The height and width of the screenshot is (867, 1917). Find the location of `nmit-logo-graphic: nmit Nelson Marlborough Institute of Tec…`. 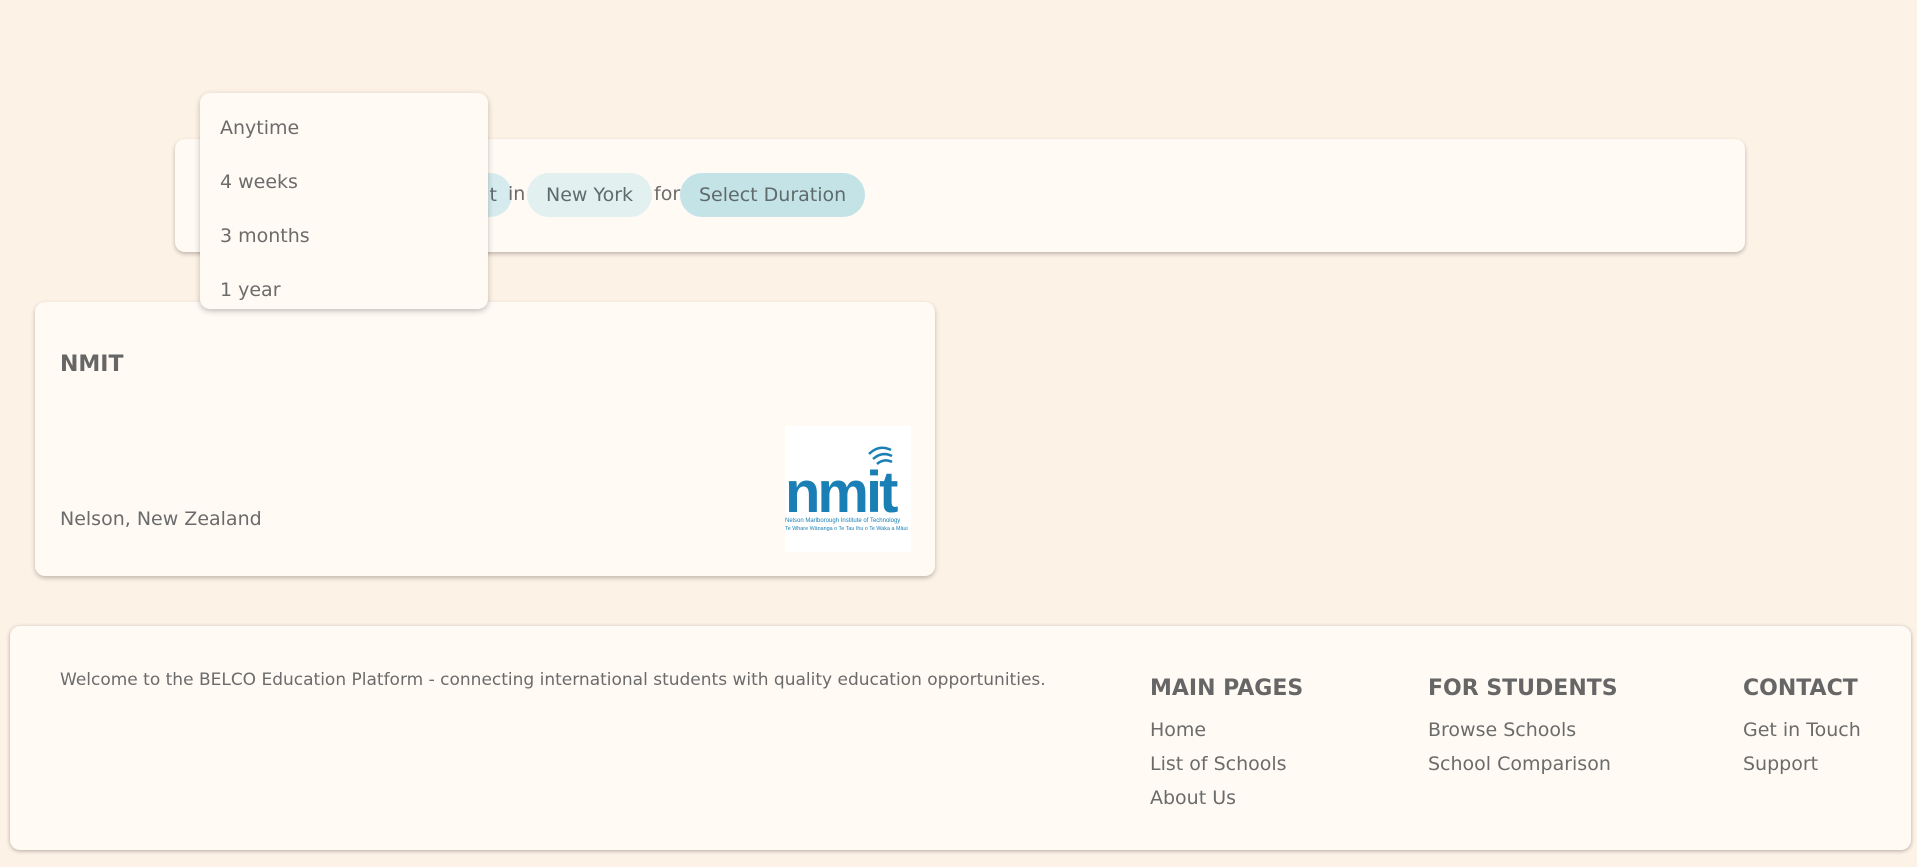

nmit-logo-graphic: nmit Nelson Marlborough Institute of Tec… is located at coordinates (846, 489).